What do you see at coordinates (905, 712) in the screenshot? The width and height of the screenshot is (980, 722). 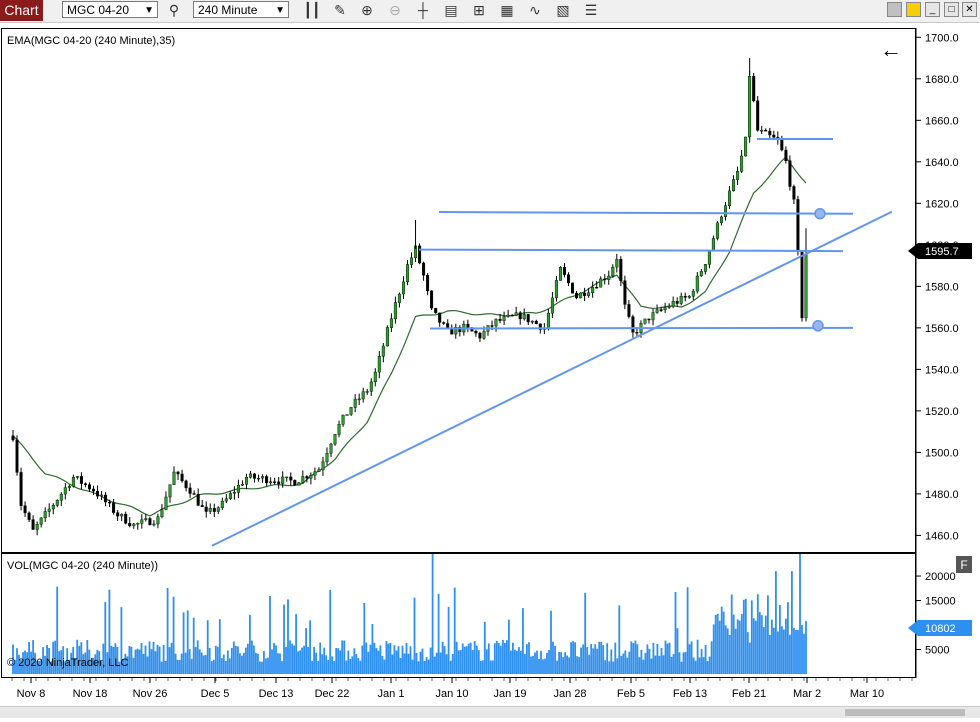 I see `scrollbar-thumb` at bounding box center [905, 712].